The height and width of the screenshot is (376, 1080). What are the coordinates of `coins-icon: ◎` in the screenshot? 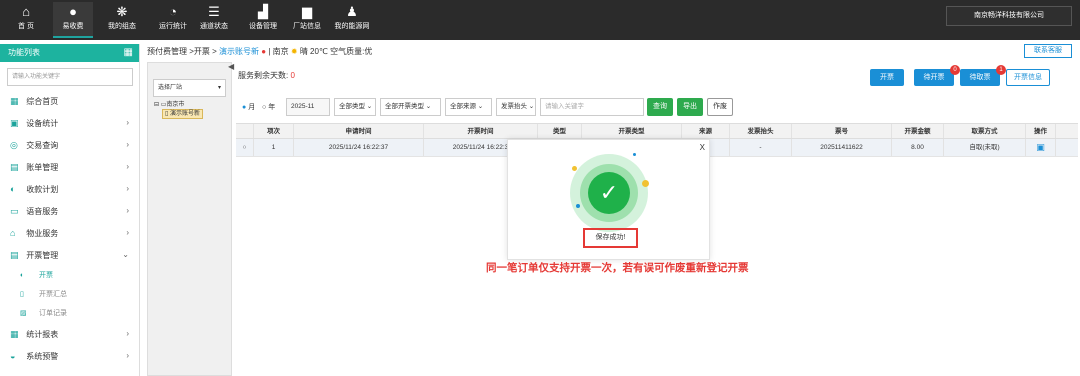 It's located at (14, 145).